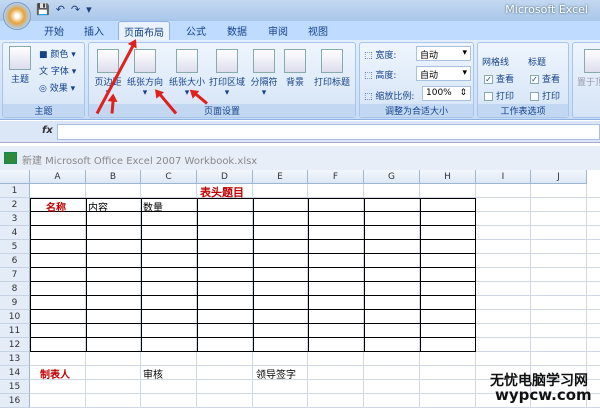 This screenshot has width=600, height=408. I want to click on row-header-14: 14, so click(15, 373).